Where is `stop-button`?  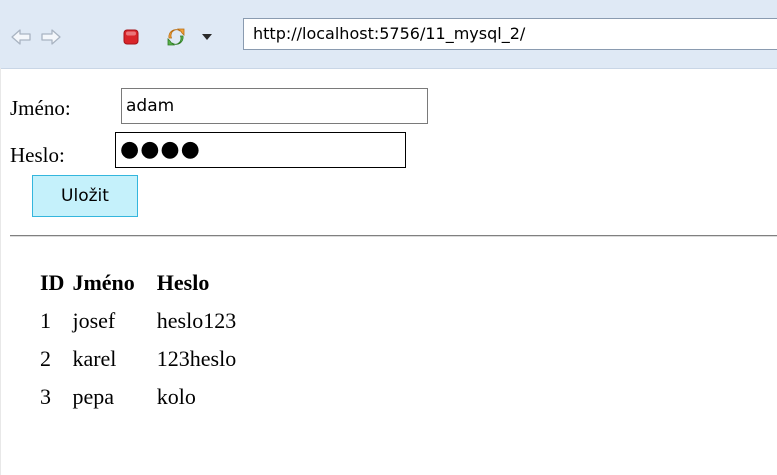 stop-button is located at coordinates (131, 37).